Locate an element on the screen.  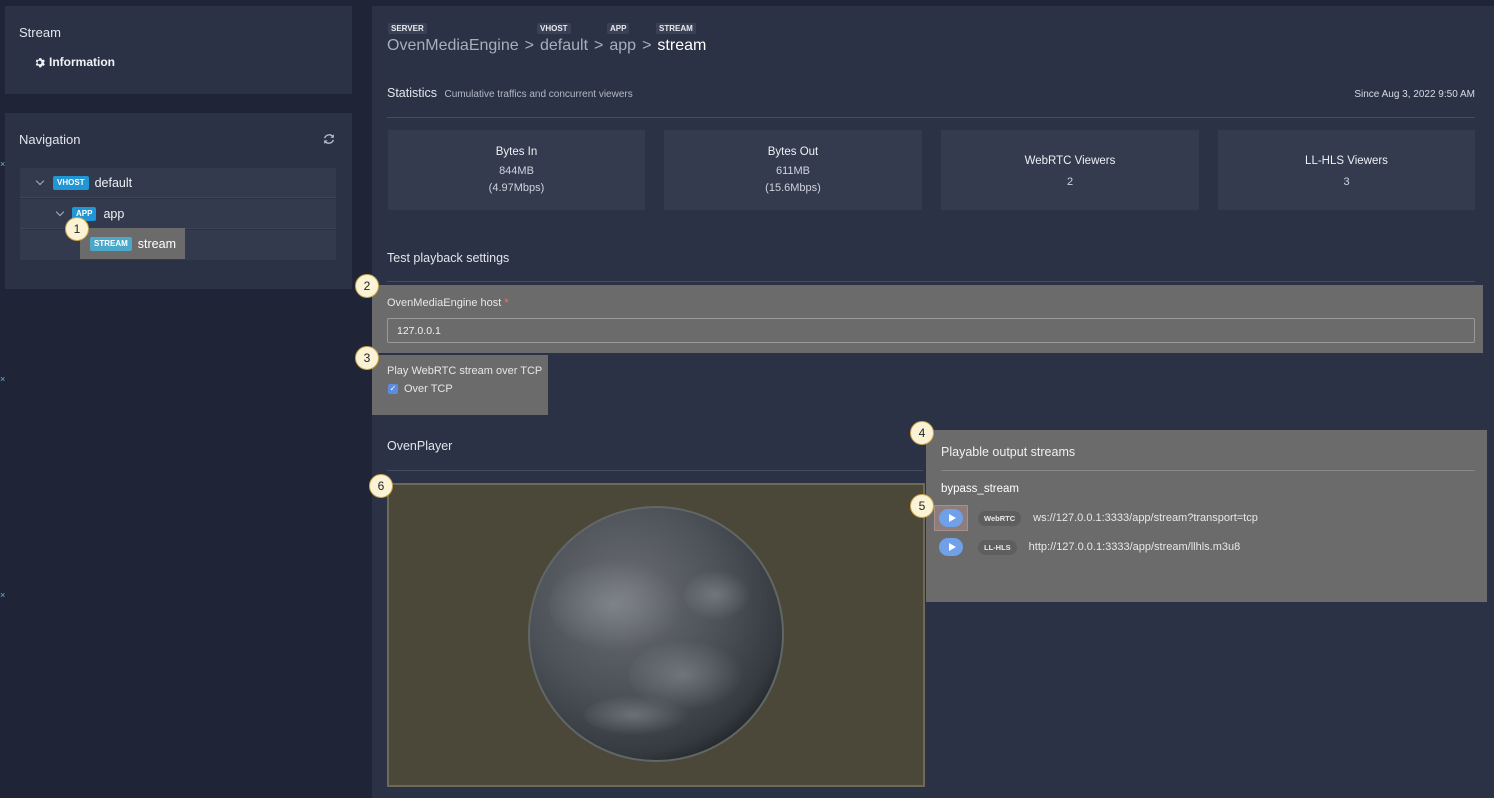
host-field-group: OvenMediaEngine host * is located at coordinates (927, 319).